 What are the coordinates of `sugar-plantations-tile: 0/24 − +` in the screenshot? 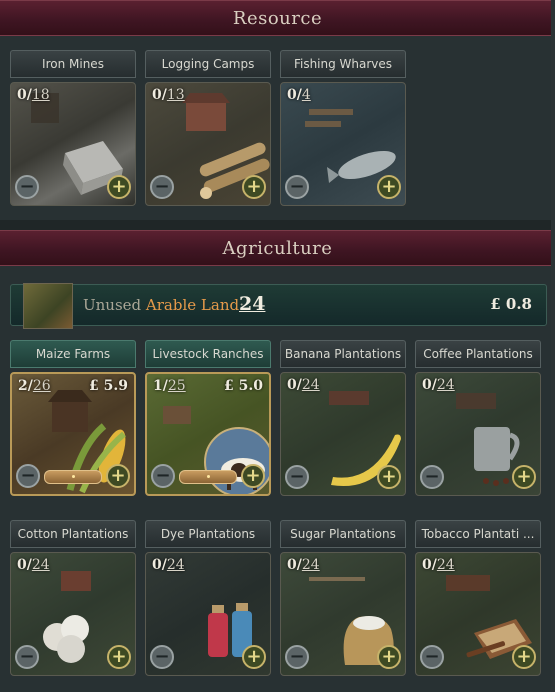 It's located at (343, 614).